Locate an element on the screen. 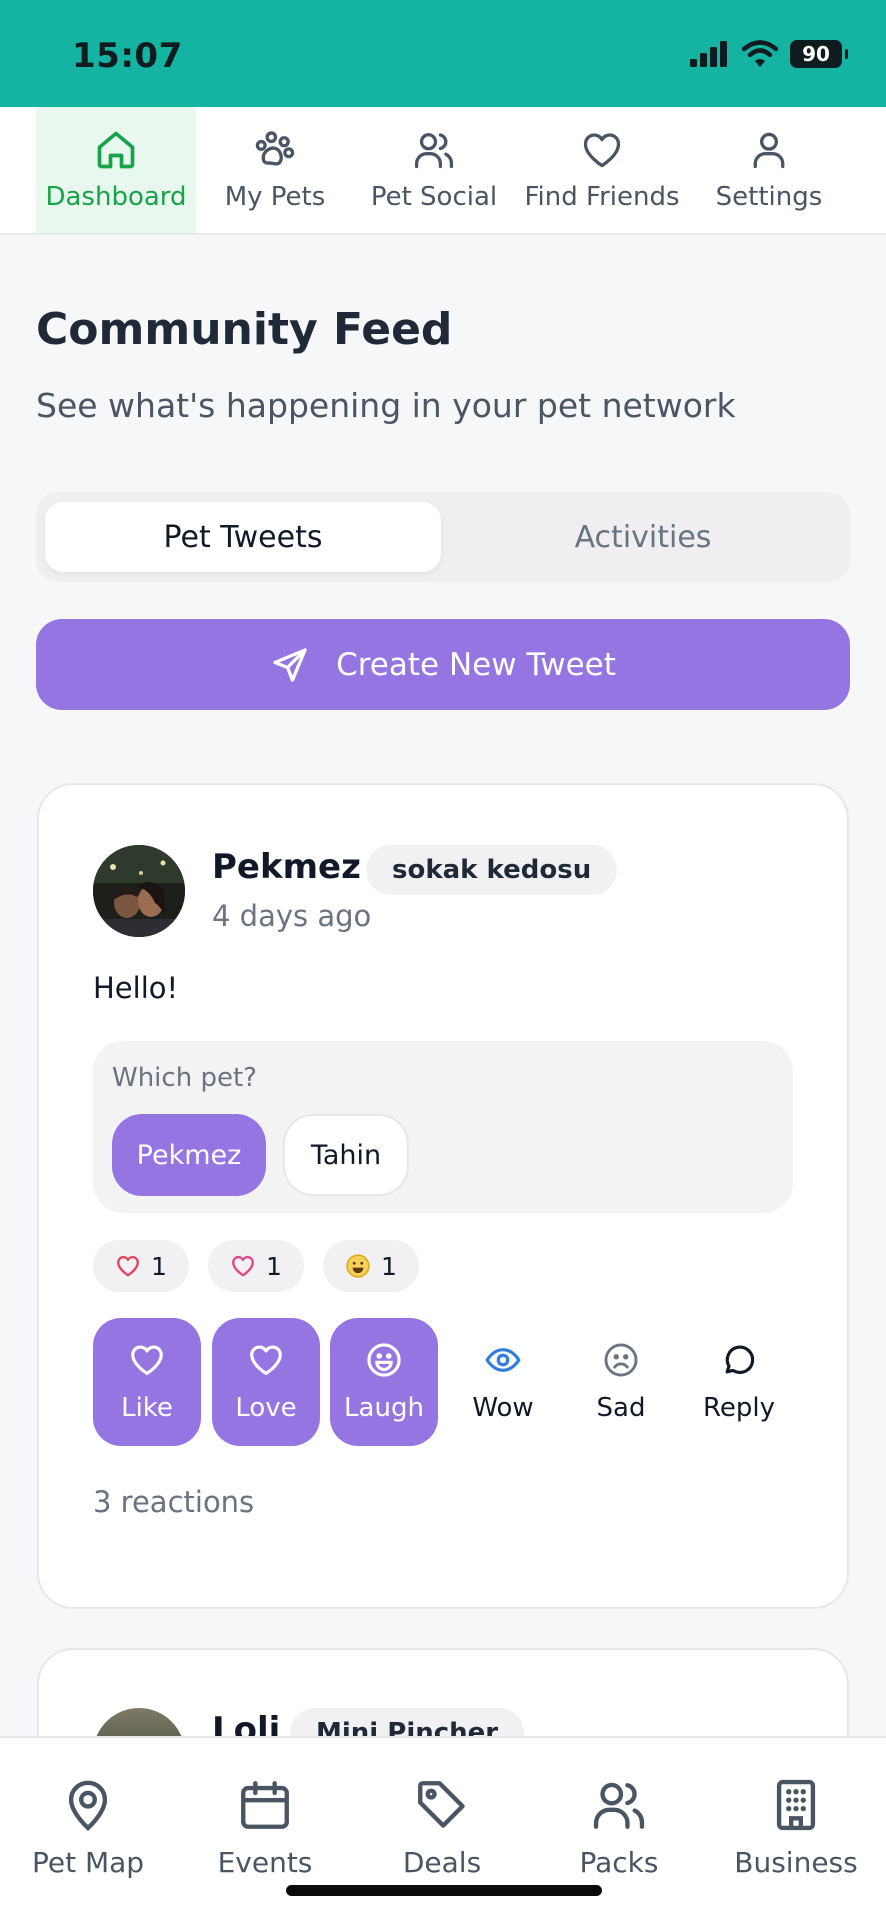 The width and height of the screenshot is (886, 1920). tab-activities: Activities is located at coordinates (643, 537).